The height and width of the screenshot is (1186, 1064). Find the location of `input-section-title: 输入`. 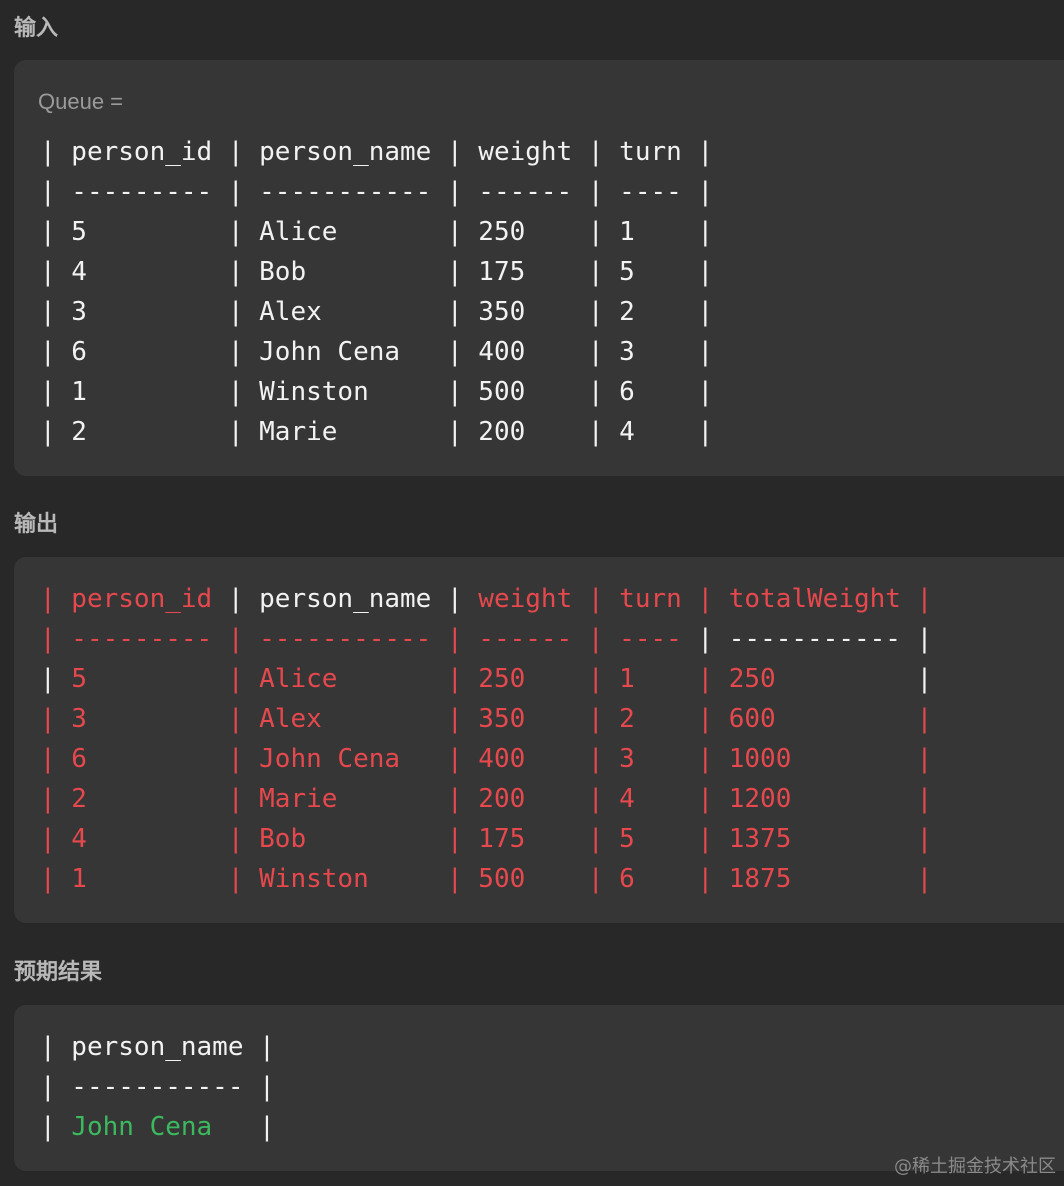

input-section-title: 输入 is located at coordinates (36, 28).